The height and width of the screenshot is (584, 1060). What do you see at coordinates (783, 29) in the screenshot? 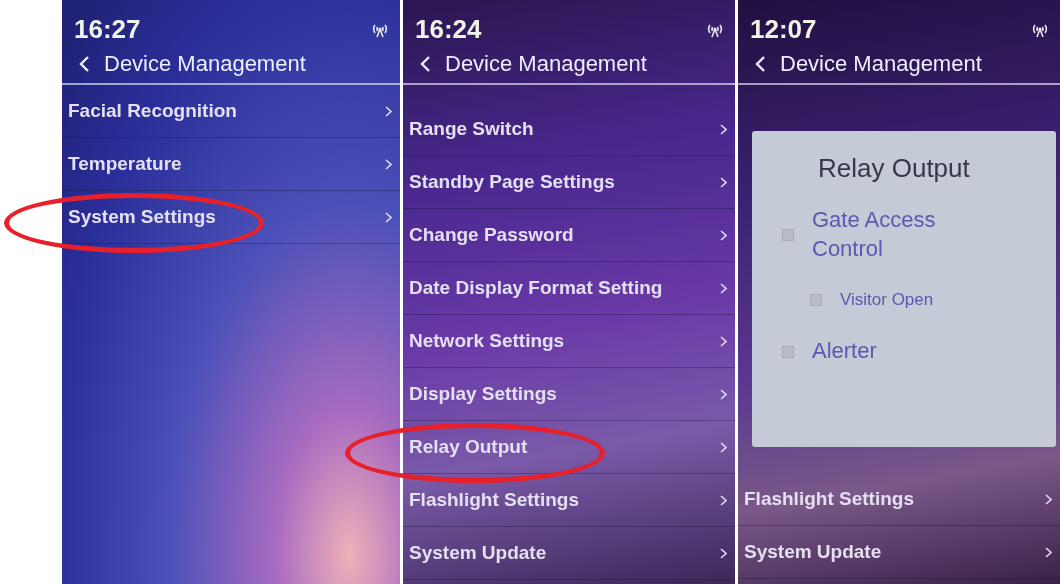
I see `status-time: 12:07` at bounding box center [783, 29].